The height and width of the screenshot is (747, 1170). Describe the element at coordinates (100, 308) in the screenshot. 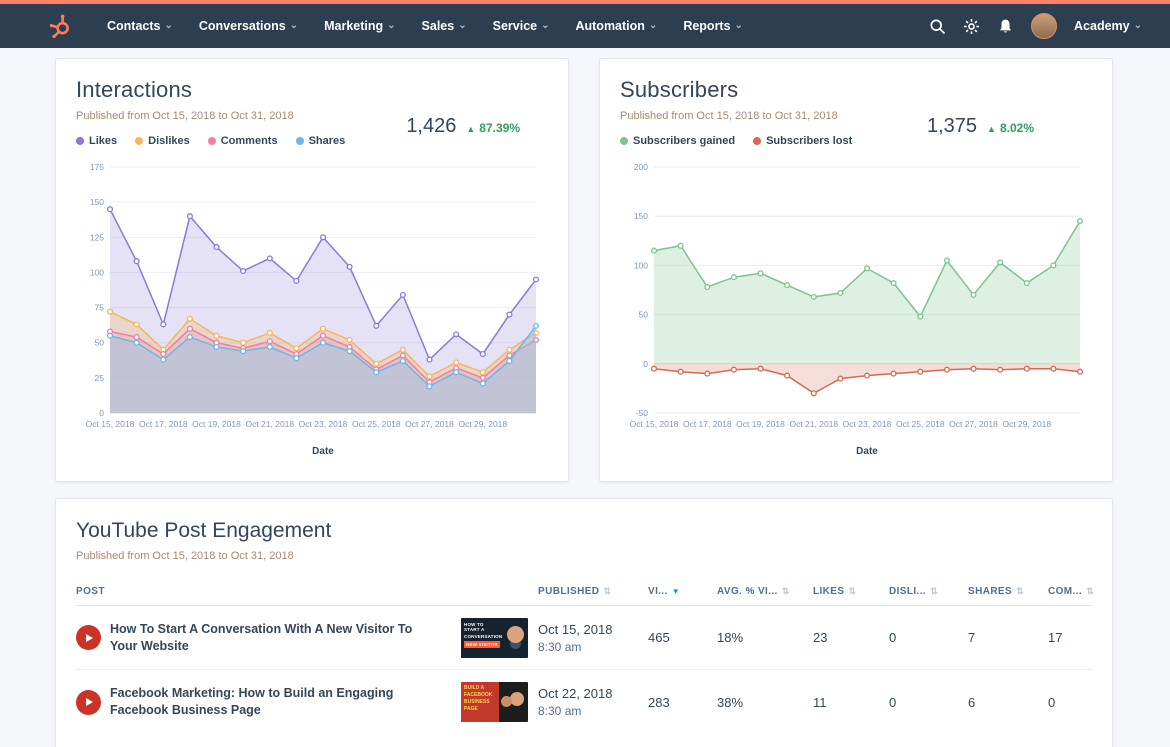

I see `svg-text: 75` at that location.